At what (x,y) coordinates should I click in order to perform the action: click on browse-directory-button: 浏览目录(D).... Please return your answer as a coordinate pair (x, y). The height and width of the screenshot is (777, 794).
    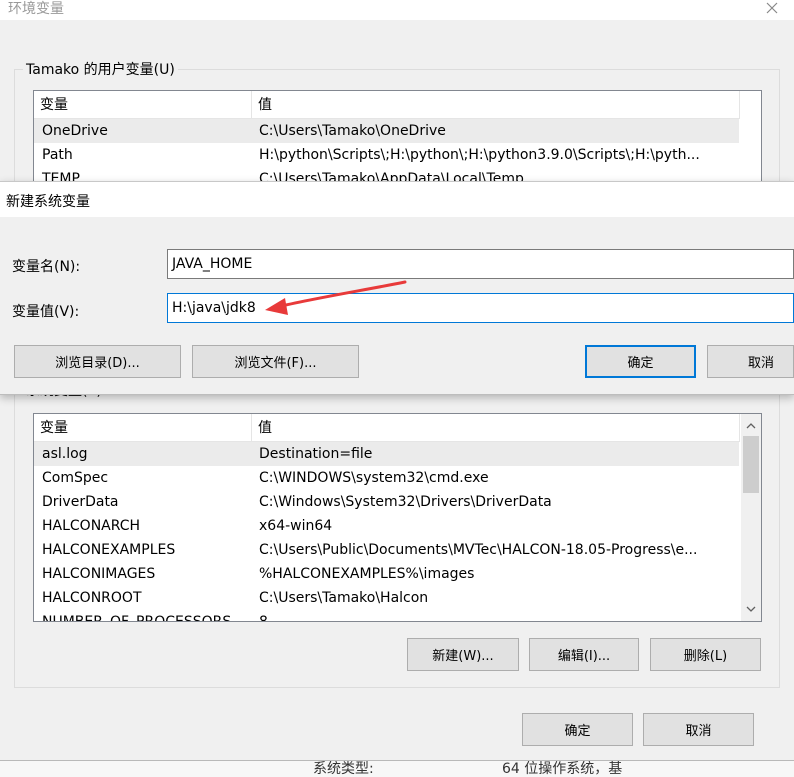
    Looking at the image, I should click on (97, 361).